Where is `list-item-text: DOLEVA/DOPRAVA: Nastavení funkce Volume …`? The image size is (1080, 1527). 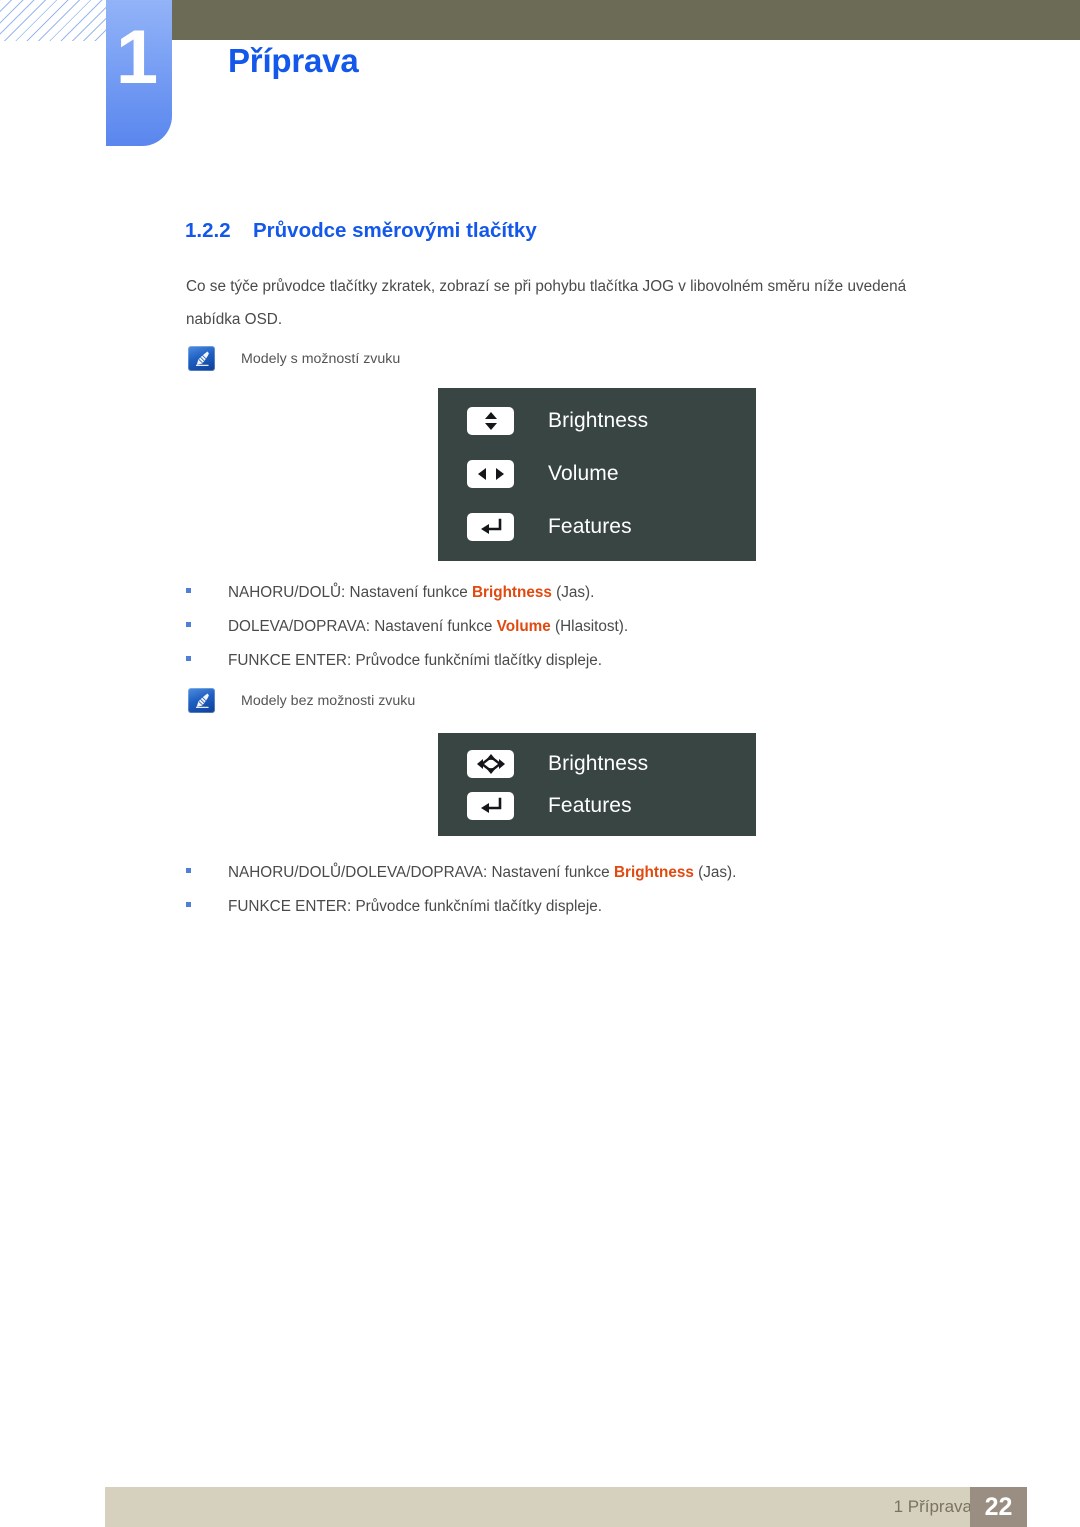
list-item-text: DOLEVA/DOPRAVA: Nastavení funkce Volume … is located at coordinates (428, 626).